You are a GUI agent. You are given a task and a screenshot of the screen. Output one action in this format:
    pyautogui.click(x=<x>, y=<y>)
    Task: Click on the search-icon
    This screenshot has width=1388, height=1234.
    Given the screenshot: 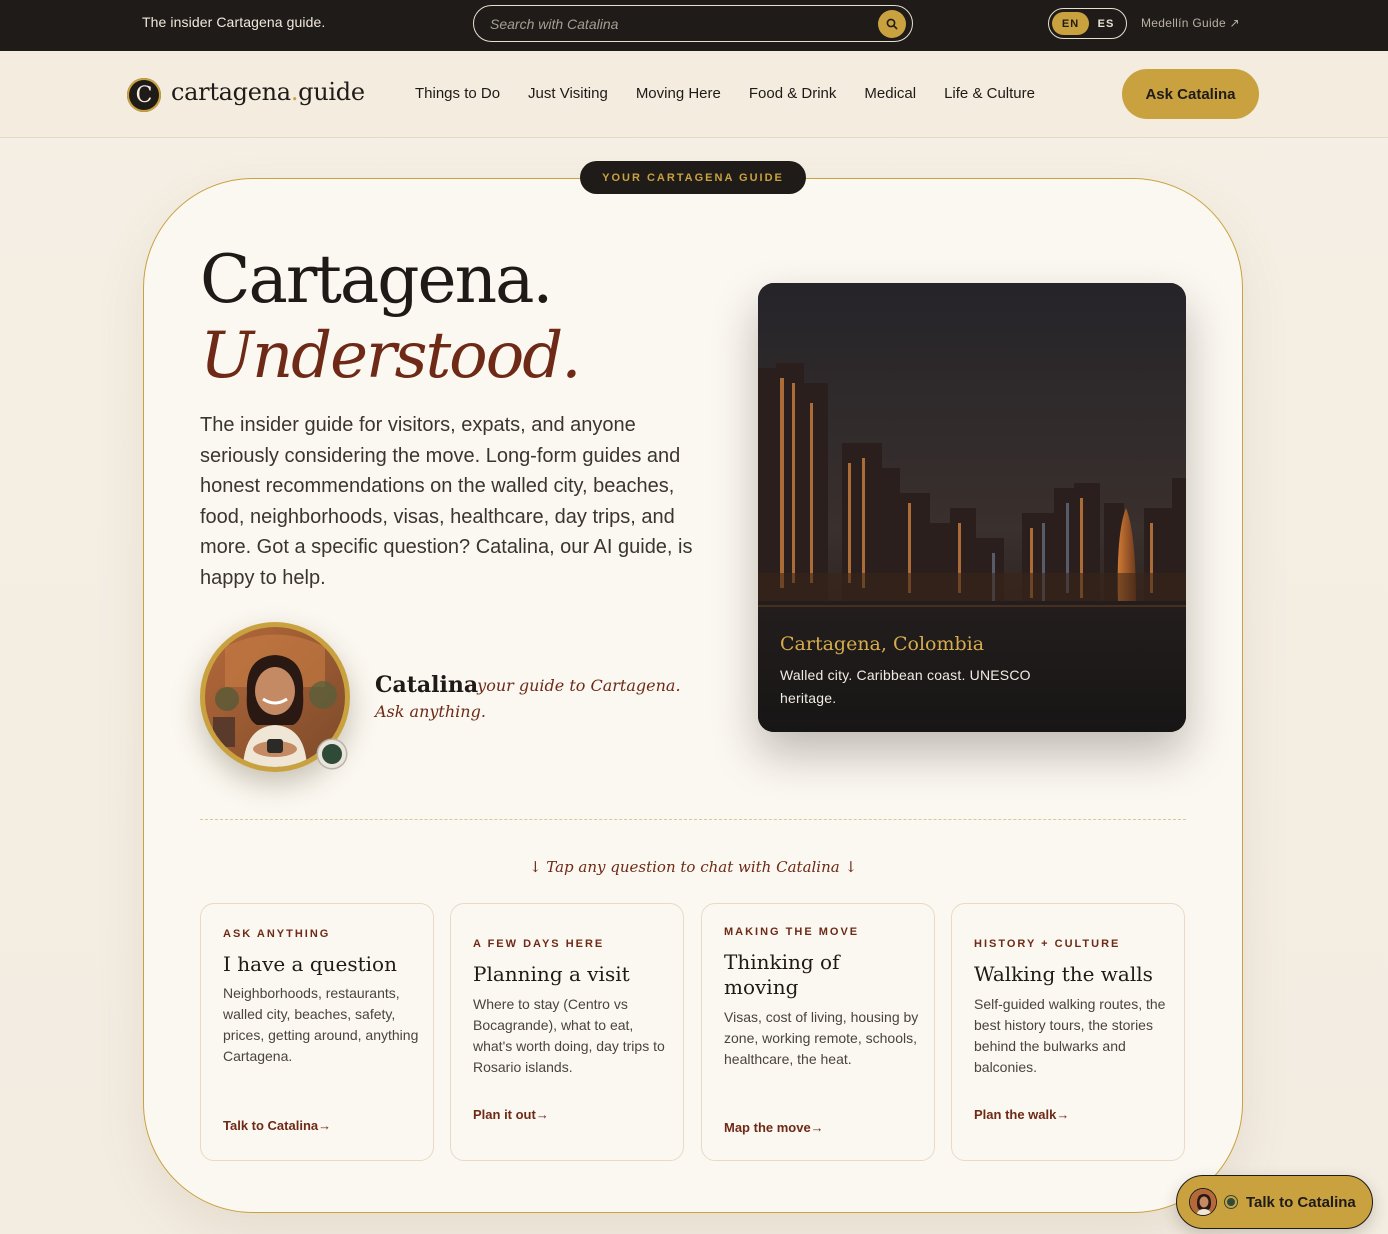 What is the action you would take?
    pyautogui.click(x=892, y=23)
    